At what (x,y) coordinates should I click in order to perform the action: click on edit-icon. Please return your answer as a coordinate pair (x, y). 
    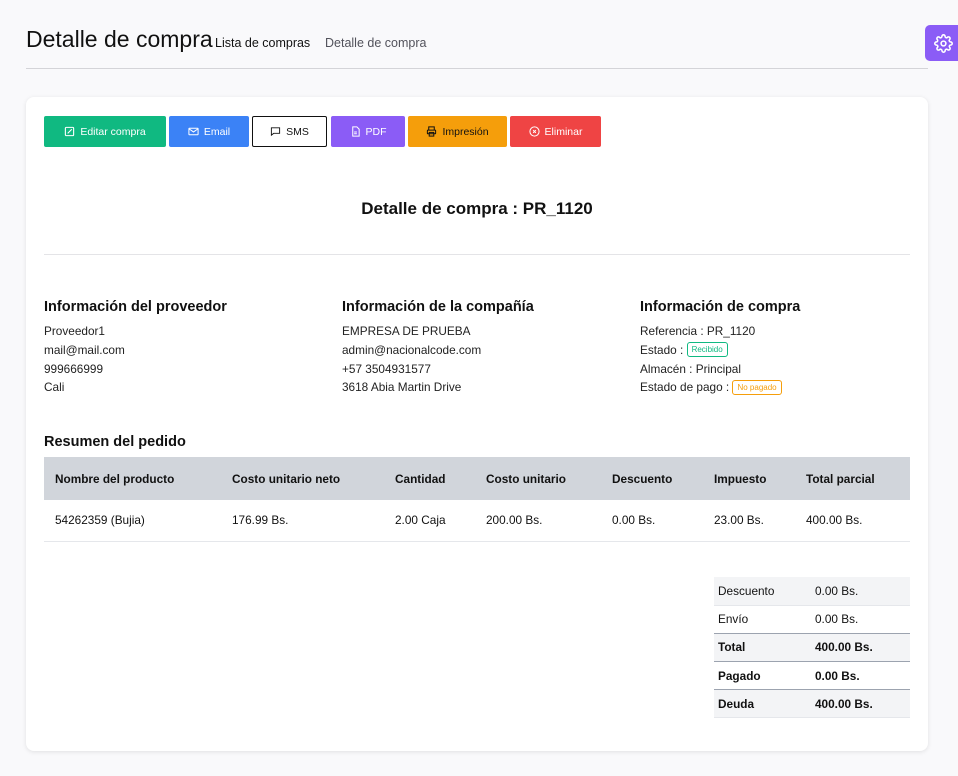
    Looking at the image, I should click on (70, 131).